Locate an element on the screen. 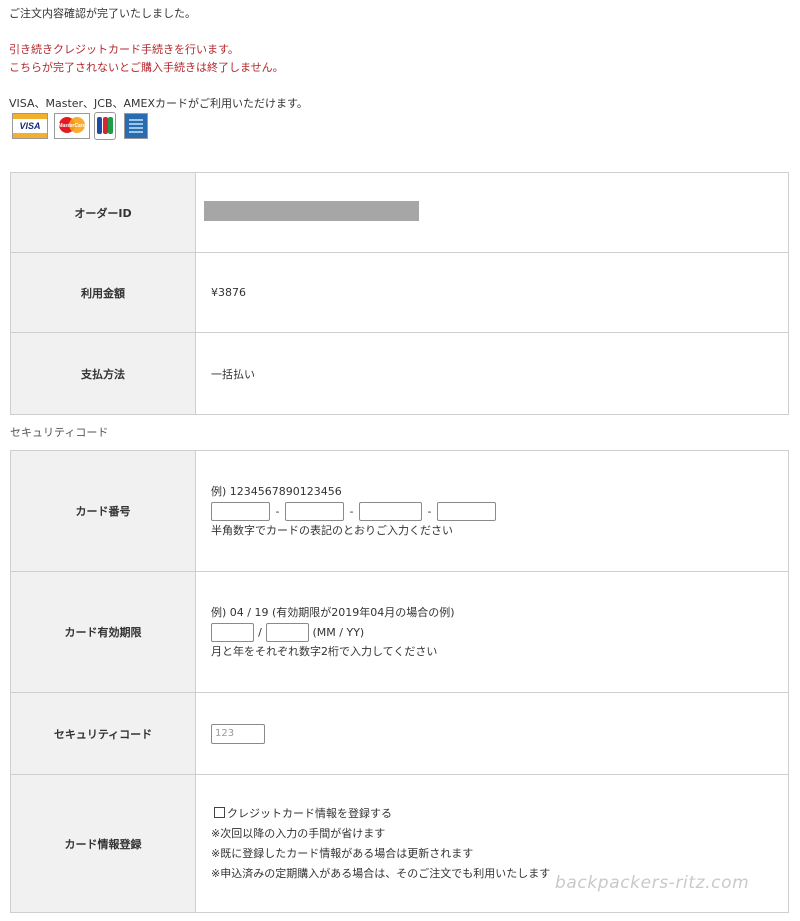 The height and width of the screenshot is (921, 800). site-watermark: backpackers-ritz.com is located at coordinates (652, 883).